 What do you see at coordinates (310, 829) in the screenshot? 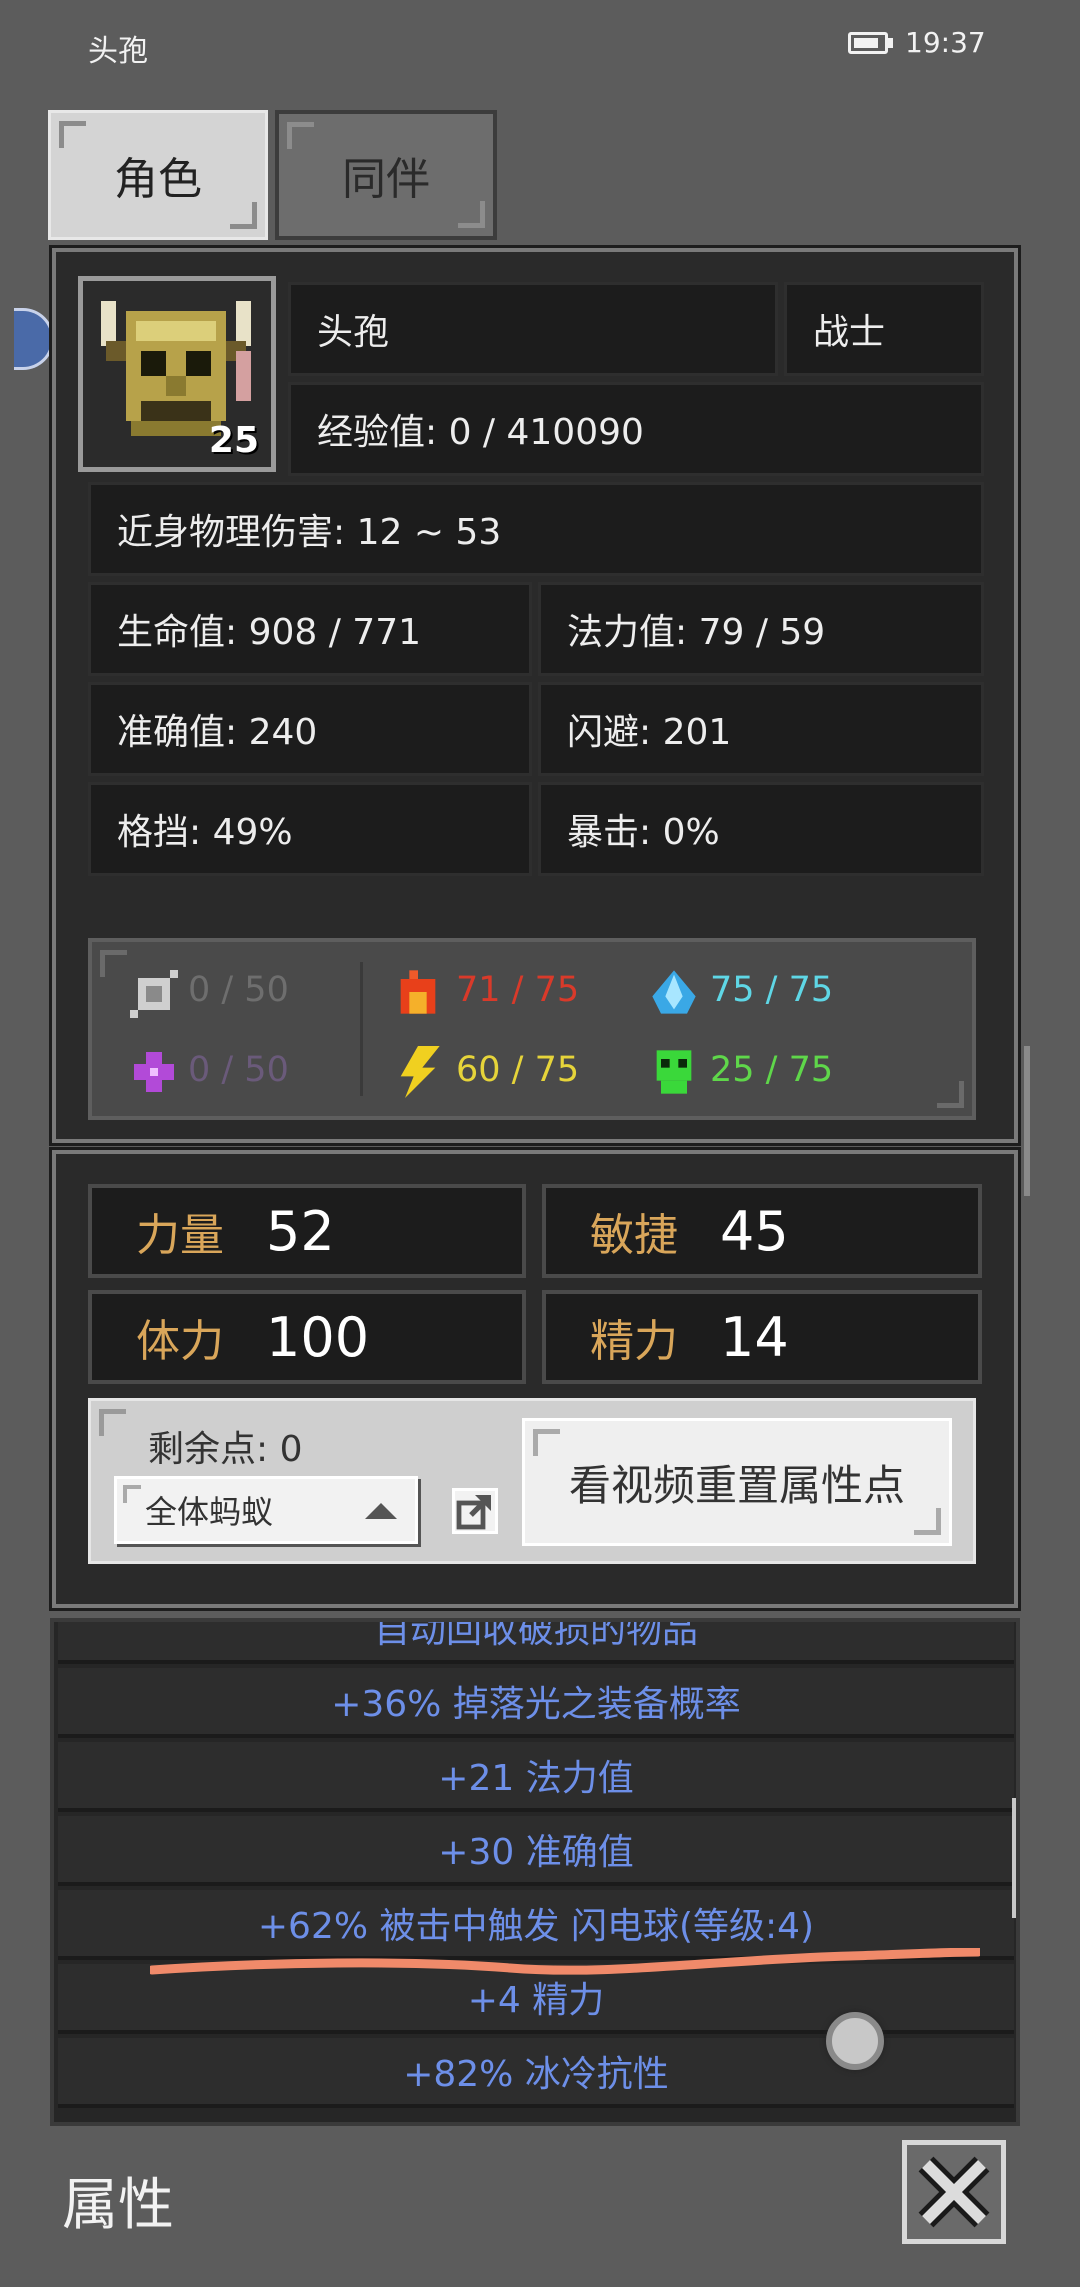
I see `block-value: 格挡: 49%` at bounding box center [310, 829].